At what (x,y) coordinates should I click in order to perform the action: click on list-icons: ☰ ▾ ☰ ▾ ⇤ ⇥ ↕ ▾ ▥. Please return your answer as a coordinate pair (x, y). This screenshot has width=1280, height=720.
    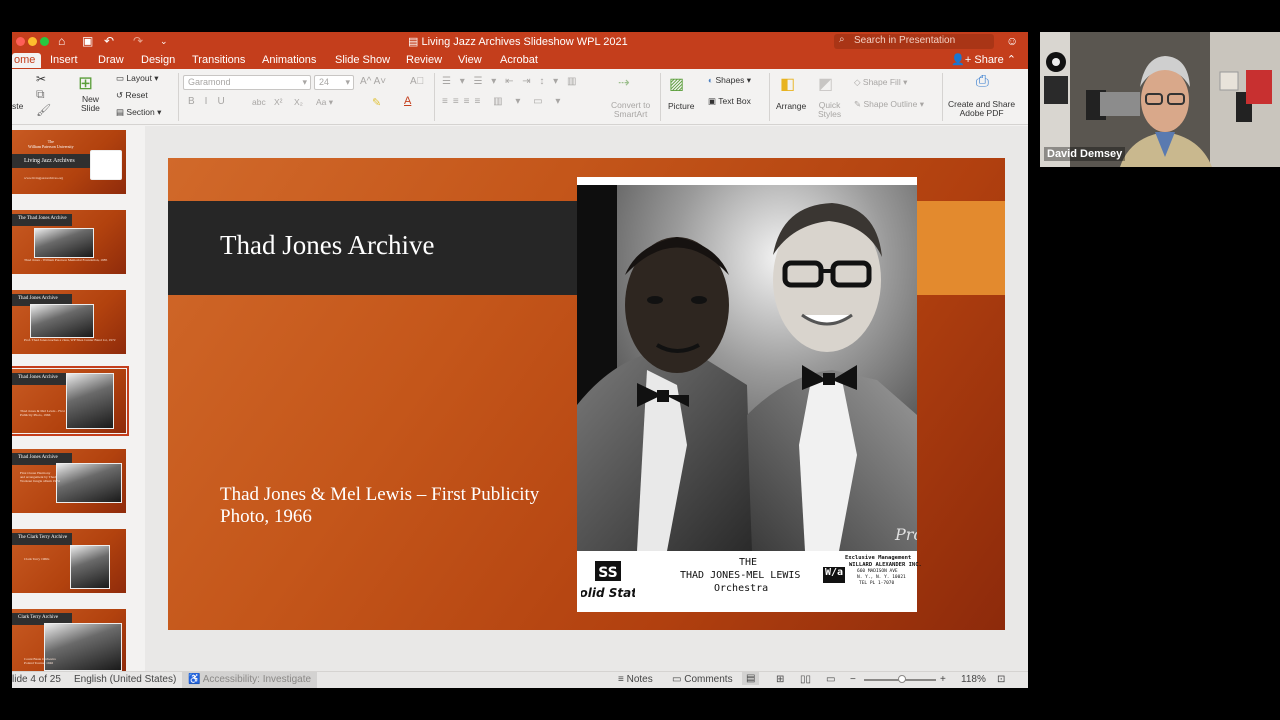
    Looking at the image, I should click on (510, 81).